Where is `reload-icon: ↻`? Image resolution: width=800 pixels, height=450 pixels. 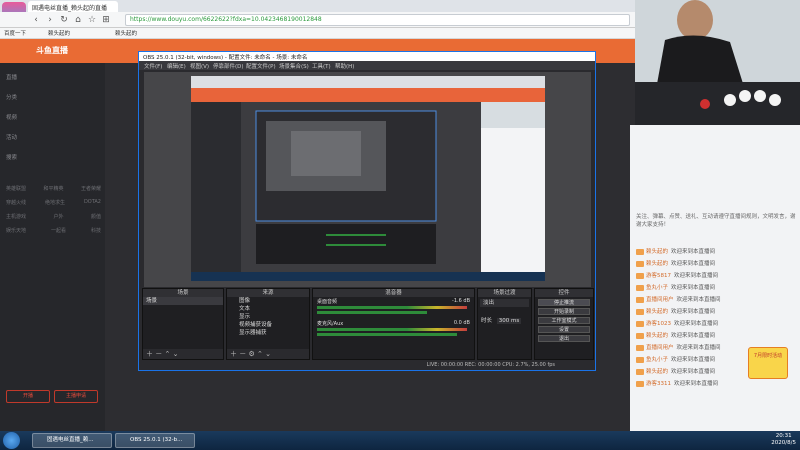
reload-icon: ↻ is located at coordinates (64, 20).